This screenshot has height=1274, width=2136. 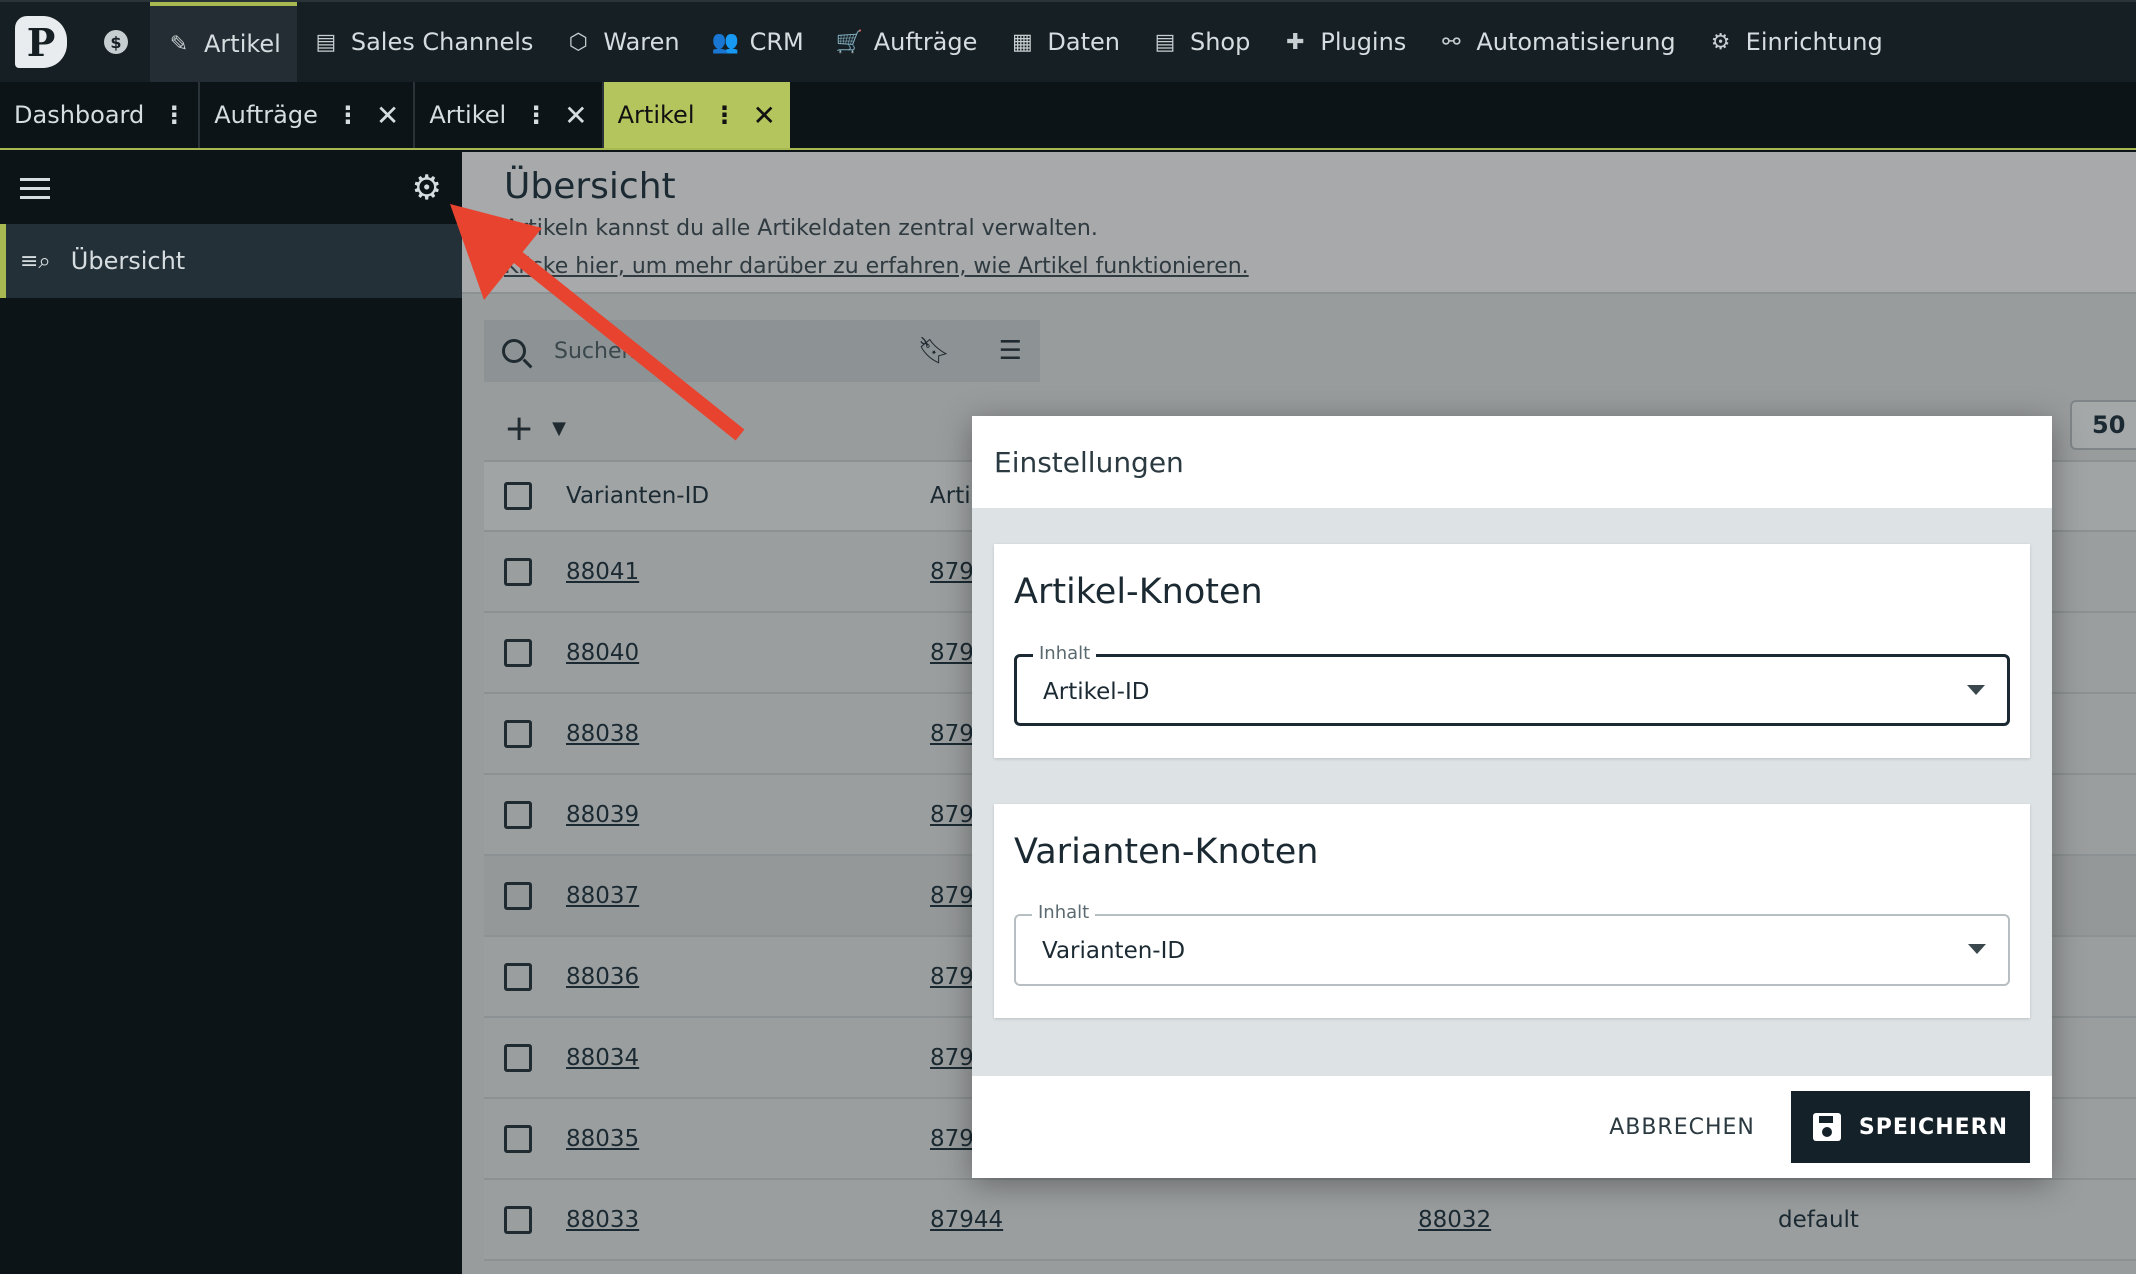 What do you see at coordinates (1363, 42) in the screenshot?
I see `nav-item-label: Plugins` at bounding box center [1363, 42].